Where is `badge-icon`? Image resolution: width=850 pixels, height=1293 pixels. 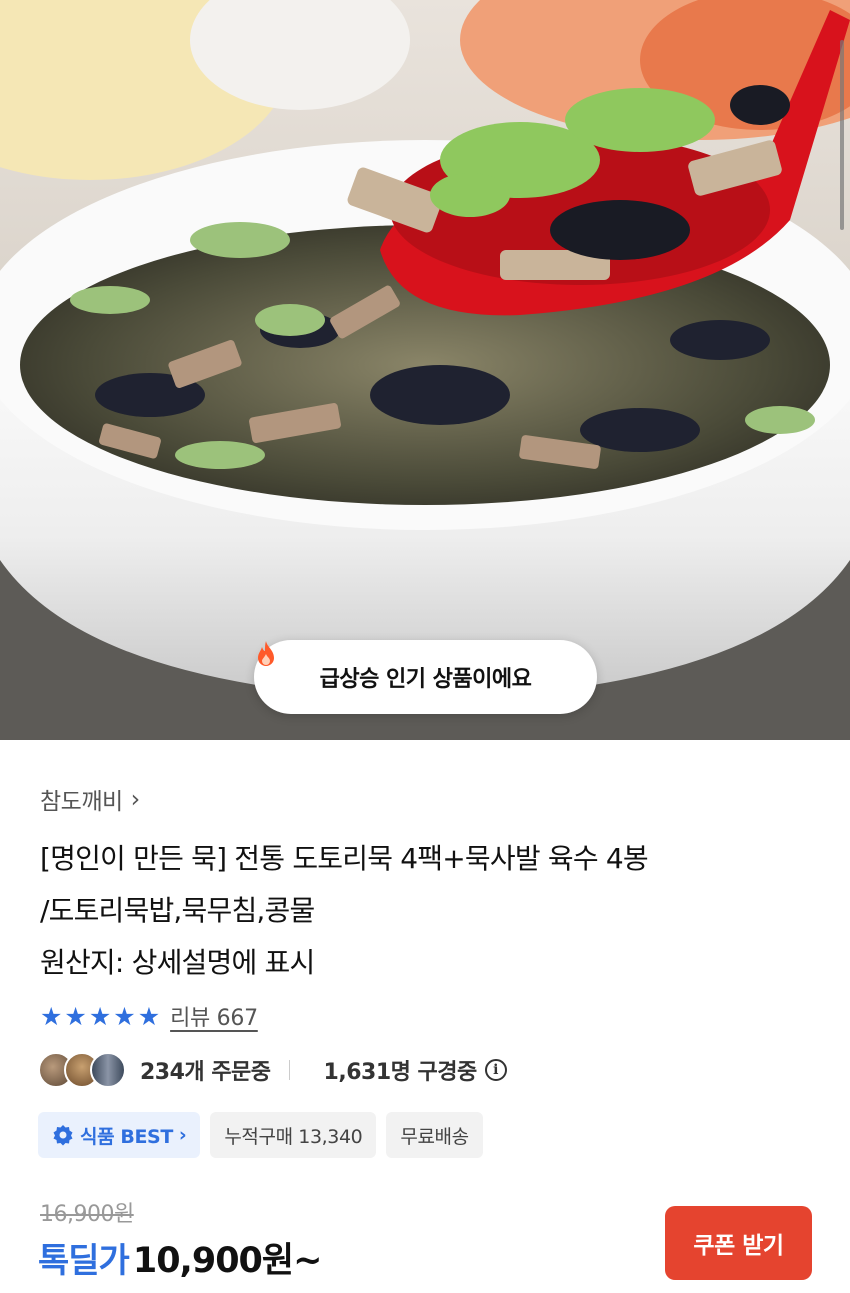
badge-icon is located at coordinates (63, 1135).